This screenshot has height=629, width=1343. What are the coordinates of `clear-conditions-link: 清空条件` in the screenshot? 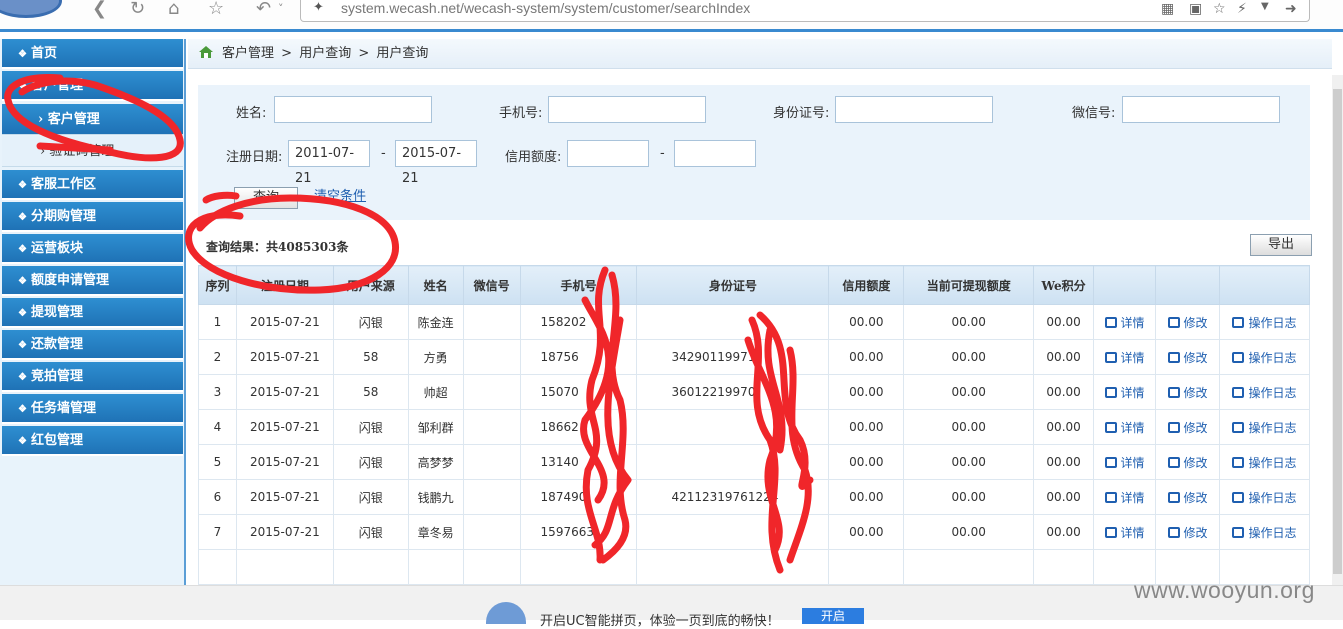 It's located at (340, 197).